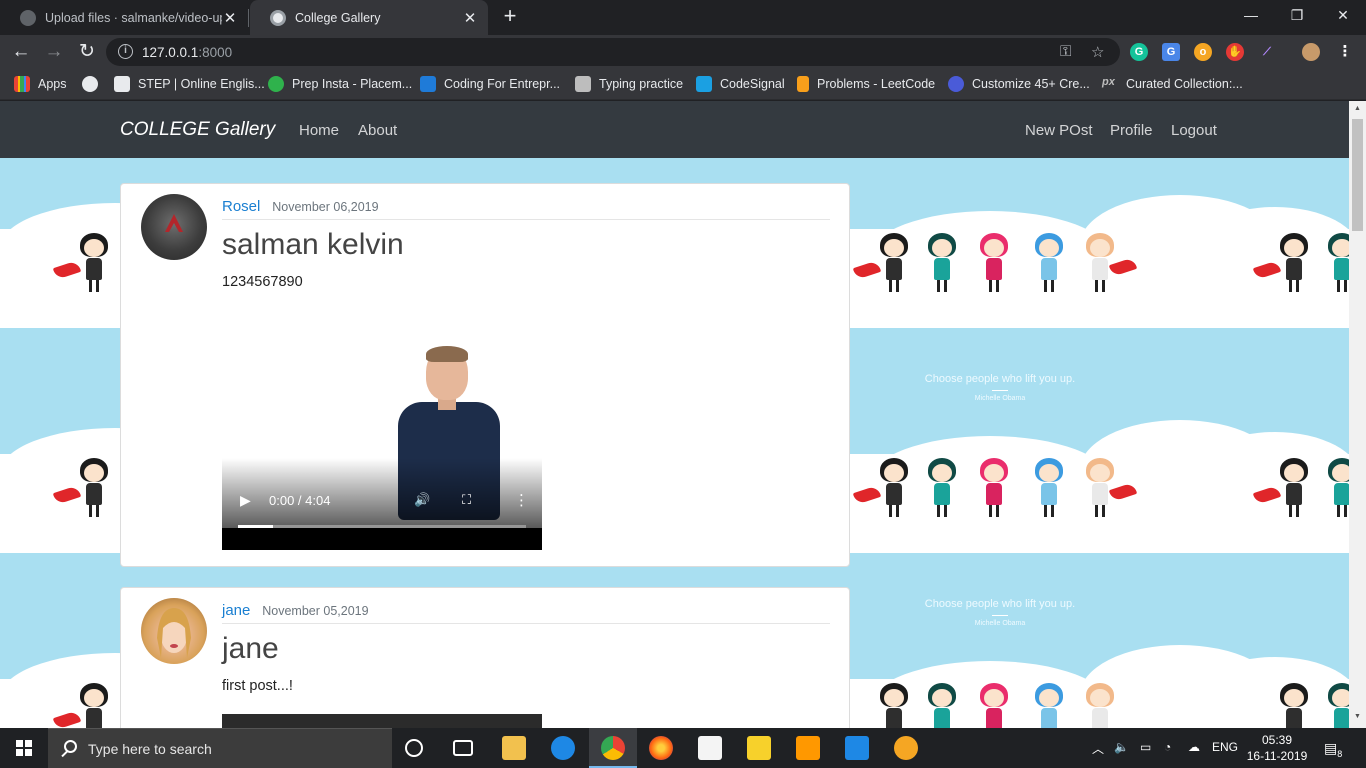 This screenshot has width=1366, height=768. What do you see at coordinates (125, 51) in the screenshot?
I see `site-info-icon: i` at bounding box center [125, 51].